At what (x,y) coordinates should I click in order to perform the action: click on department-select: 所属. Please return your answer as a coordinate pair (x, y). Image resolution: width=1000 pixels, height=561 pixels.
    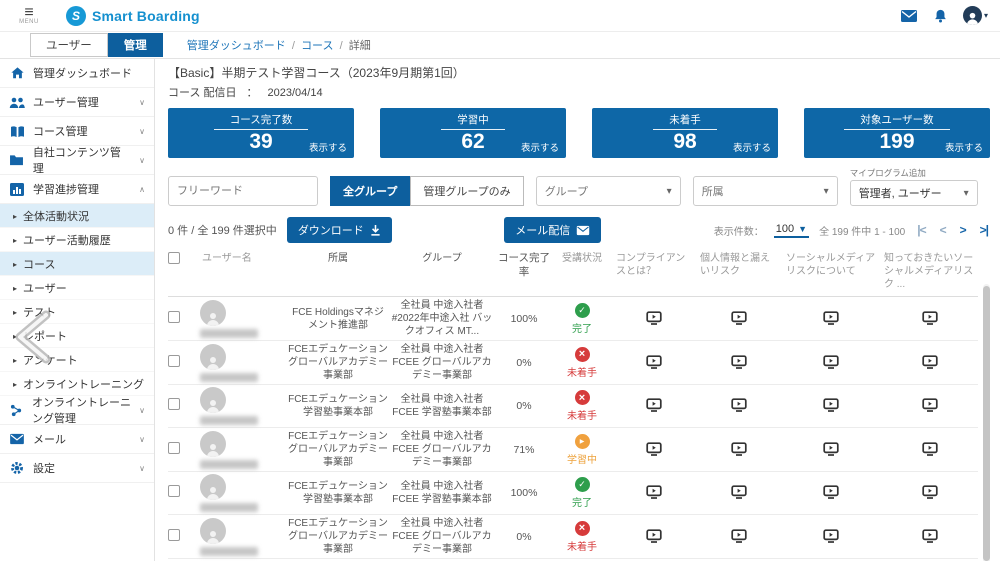
    Looking at the image, I should click on (765, 191).